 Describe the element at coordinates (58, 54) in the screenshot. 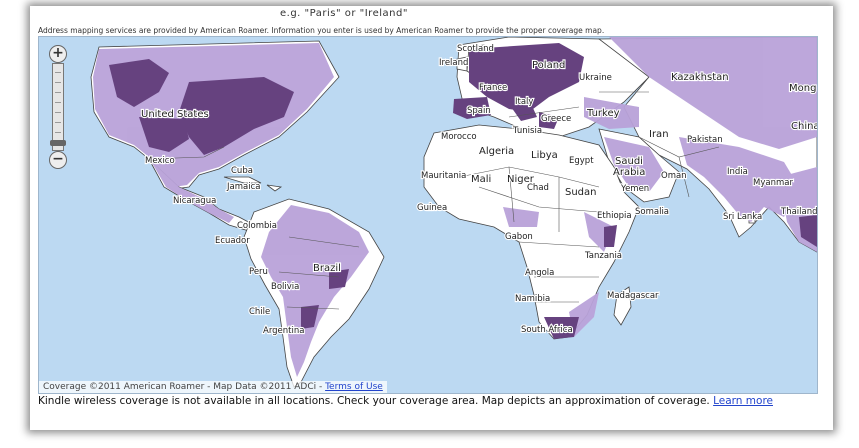

I see `zoom-in-button: +` at that location.